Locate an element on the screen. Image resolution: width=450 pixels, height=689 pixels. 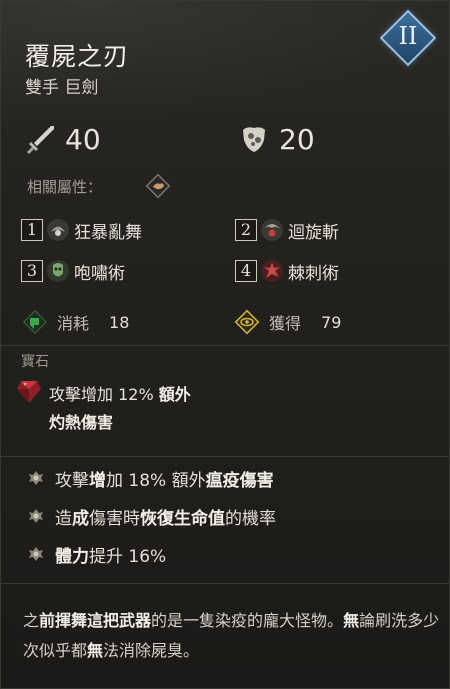
resource-gain: 獲得 79 is located at coordinates (287, 322).